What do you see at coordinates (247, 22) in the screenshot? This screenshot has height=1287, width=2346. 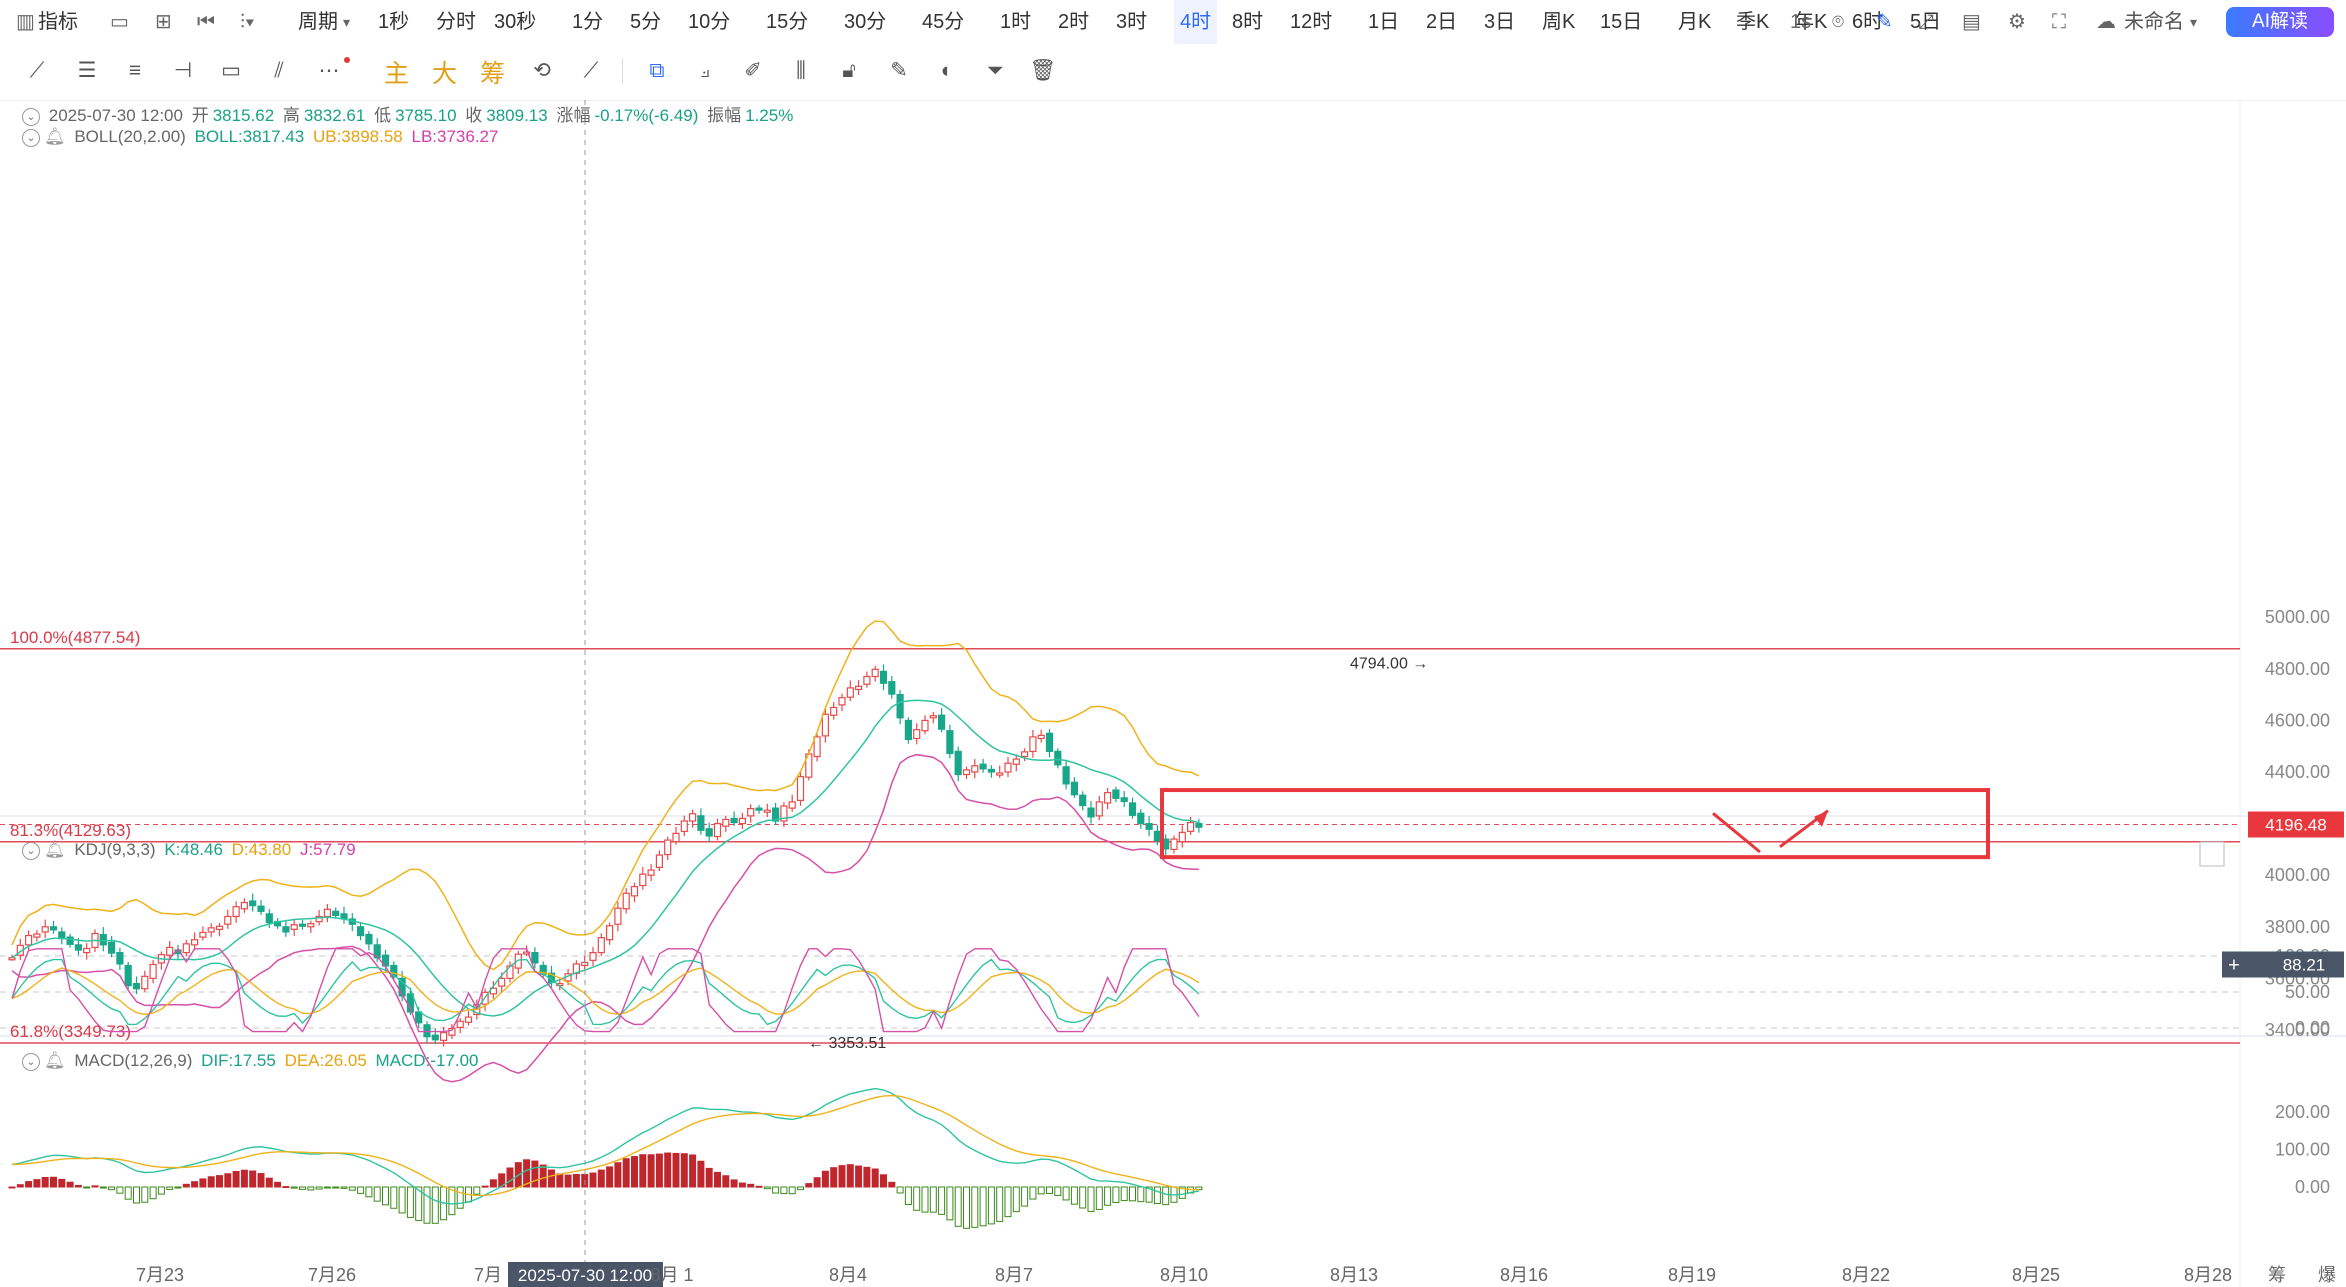 I see `chart-type-icon: ⫶▾` at bounding box center [247, 22].